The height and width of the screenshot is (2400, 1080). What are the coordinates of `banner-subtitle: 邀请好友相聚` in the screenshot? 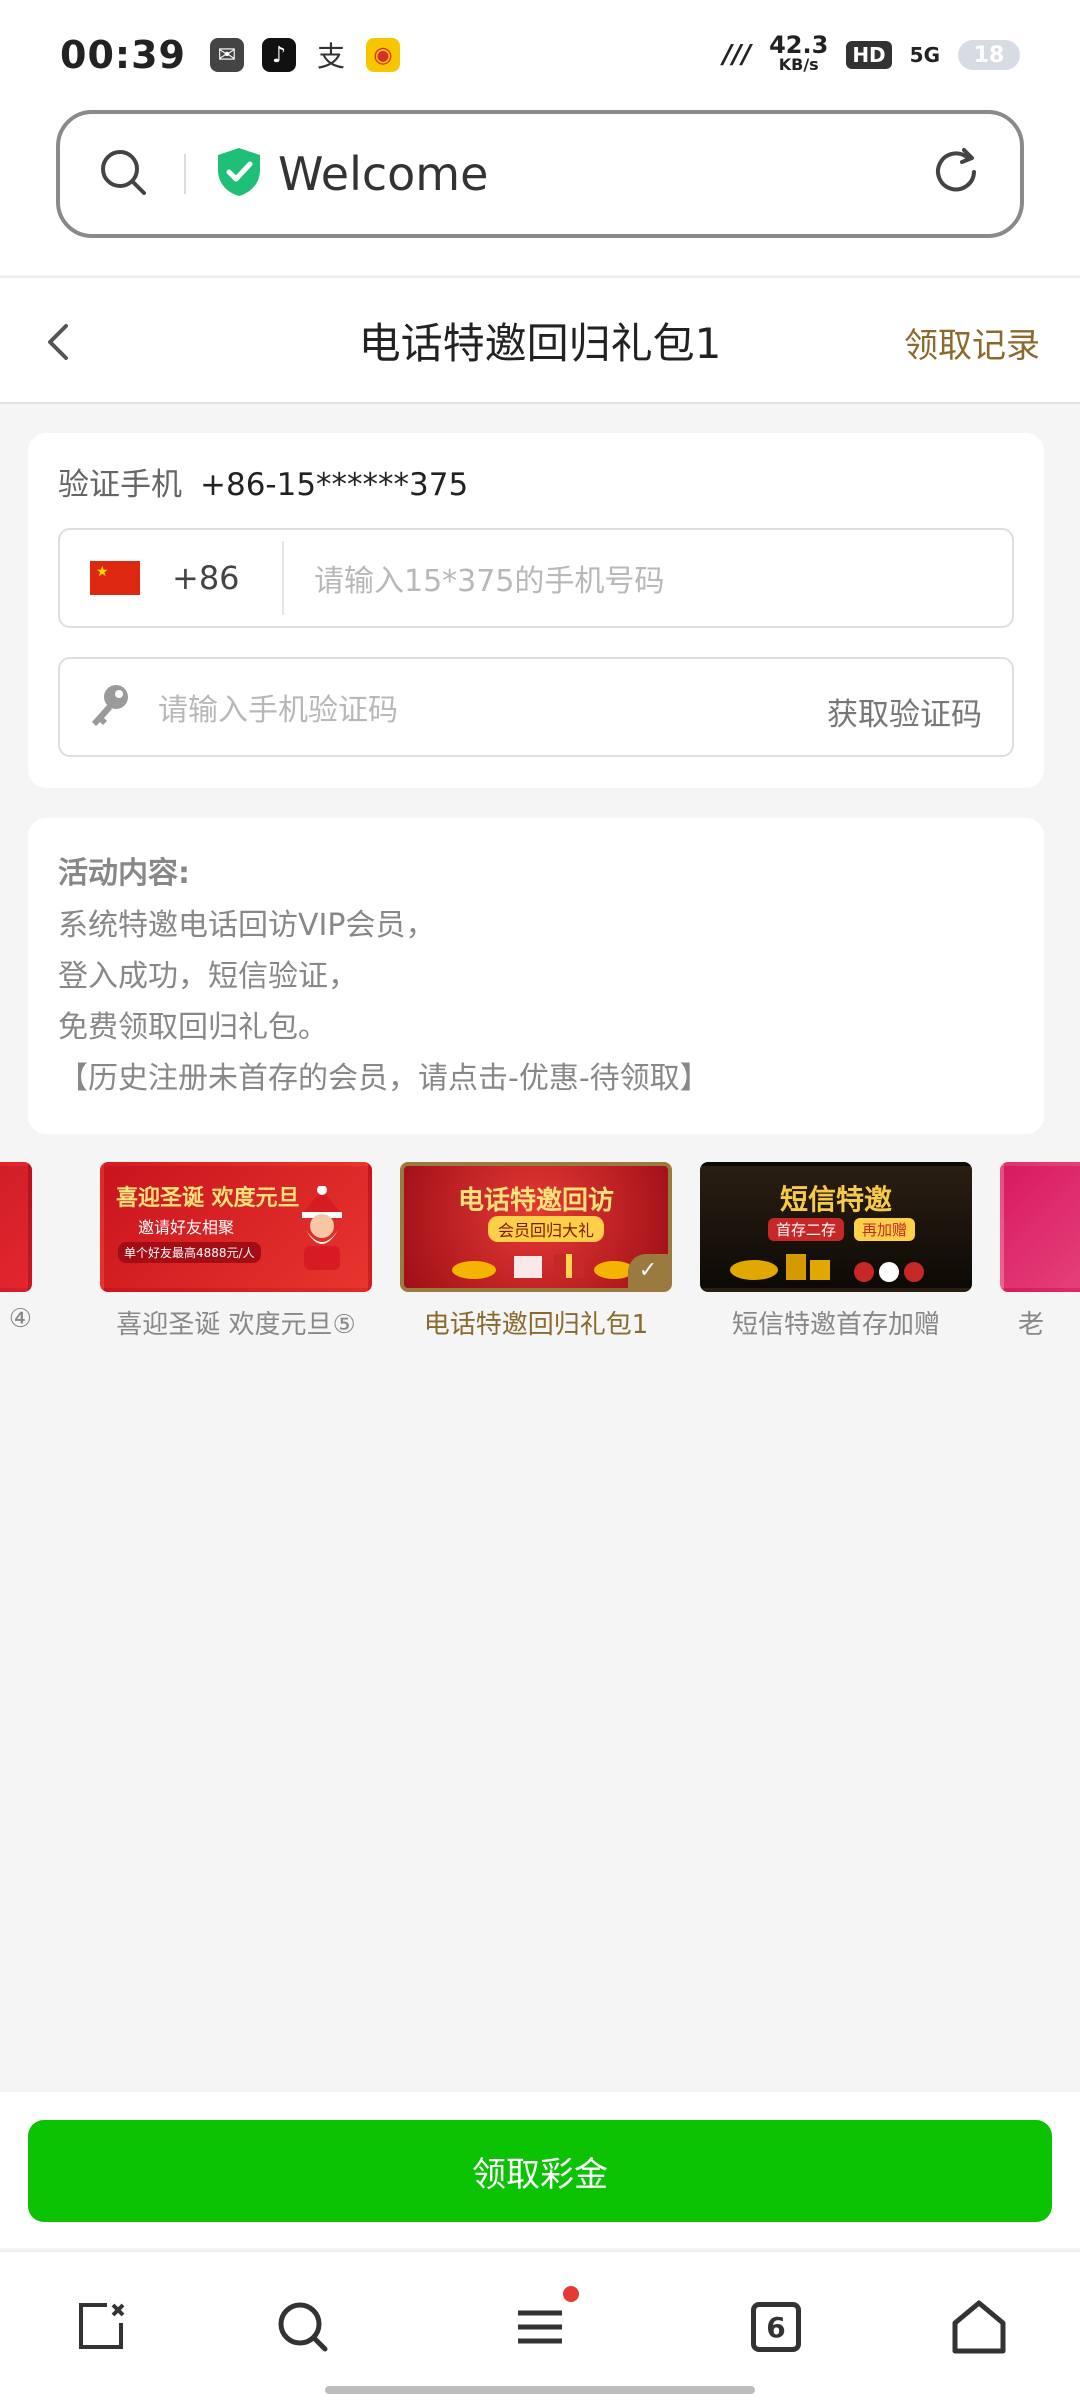 It's located at (186, 1227).